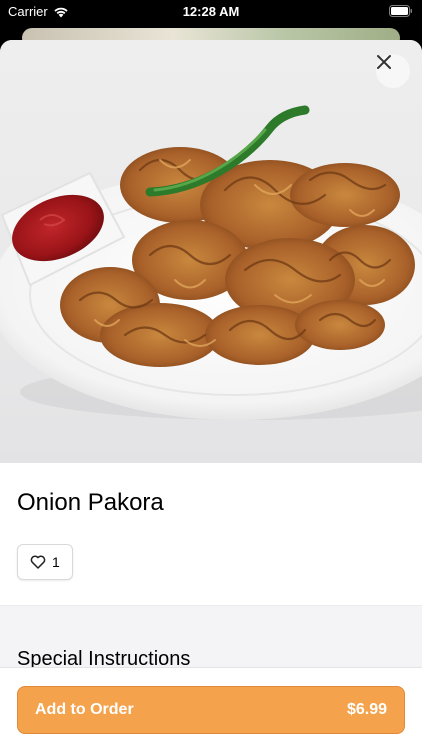 Image resolution: width=422 pixels, height=750 pixels. I want to click on item-title: Onion Pakora, so click(90, 502).